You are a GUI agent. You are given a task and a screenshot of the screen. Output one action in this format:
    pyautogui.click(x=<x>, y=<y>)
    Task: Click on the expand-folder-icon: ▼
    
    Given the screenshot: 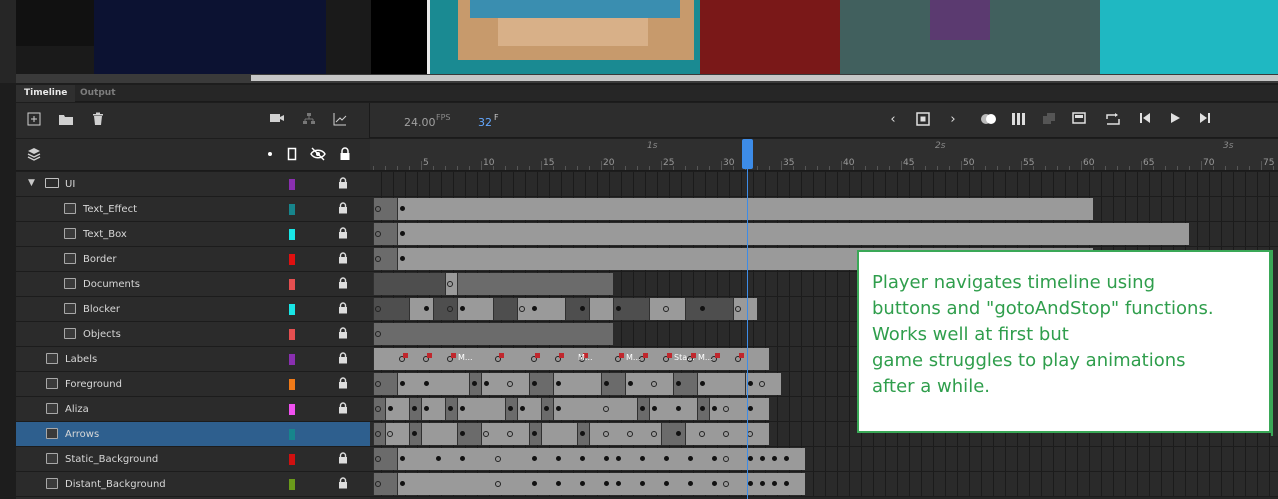 What is the action you would take?
    pyautogui.click(x=31, y=183)
    